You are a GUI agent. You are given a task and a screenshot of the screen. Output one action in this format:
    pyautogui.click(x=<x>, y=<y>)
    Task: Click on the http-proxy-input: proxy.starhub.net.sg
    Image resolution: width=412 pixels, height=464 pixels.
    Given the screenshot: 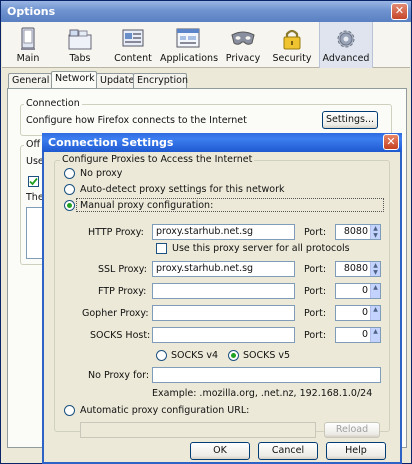 What is the action you would take?
    pyautogui.click(x=223, y=232)
    